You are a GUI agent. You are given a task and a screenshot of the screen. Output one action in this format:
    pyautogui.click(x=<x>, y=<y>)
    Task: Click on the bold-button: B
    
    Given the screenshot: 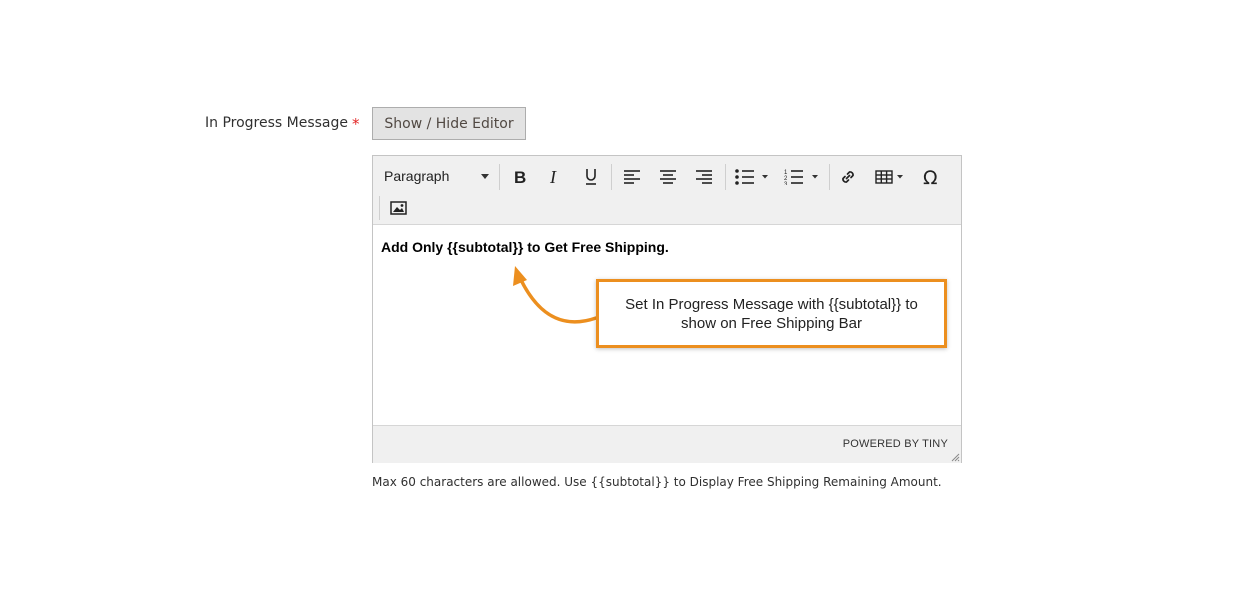 What is the action you would take?
    pyautogui.click(x=520, y=177)
    